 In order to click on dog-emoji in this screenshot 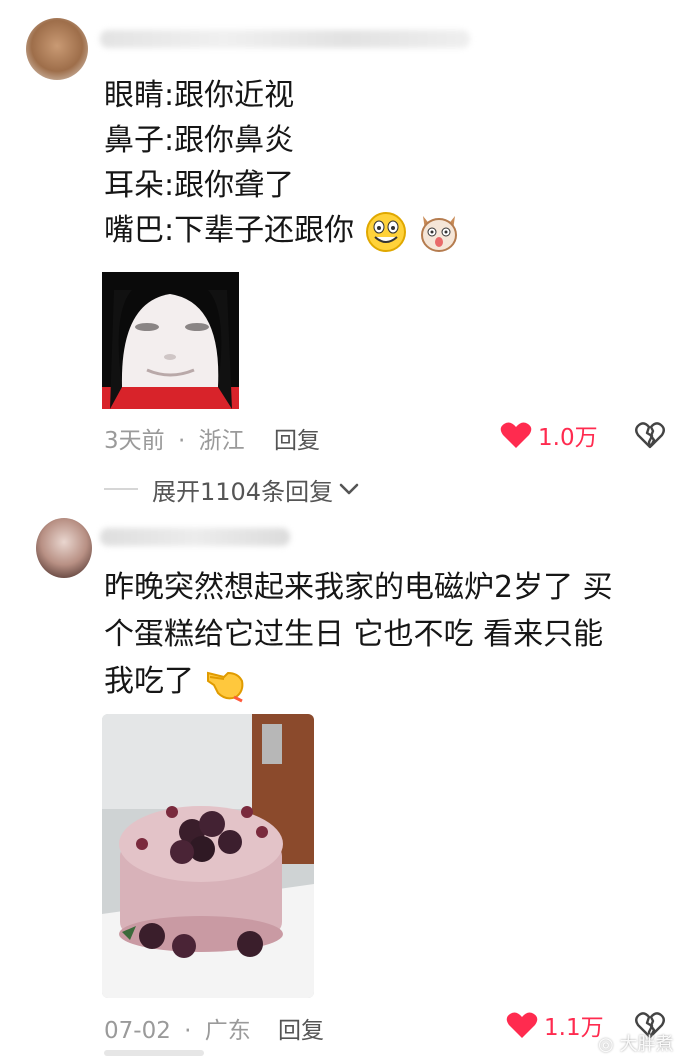, I will do `click(439, 233)`.